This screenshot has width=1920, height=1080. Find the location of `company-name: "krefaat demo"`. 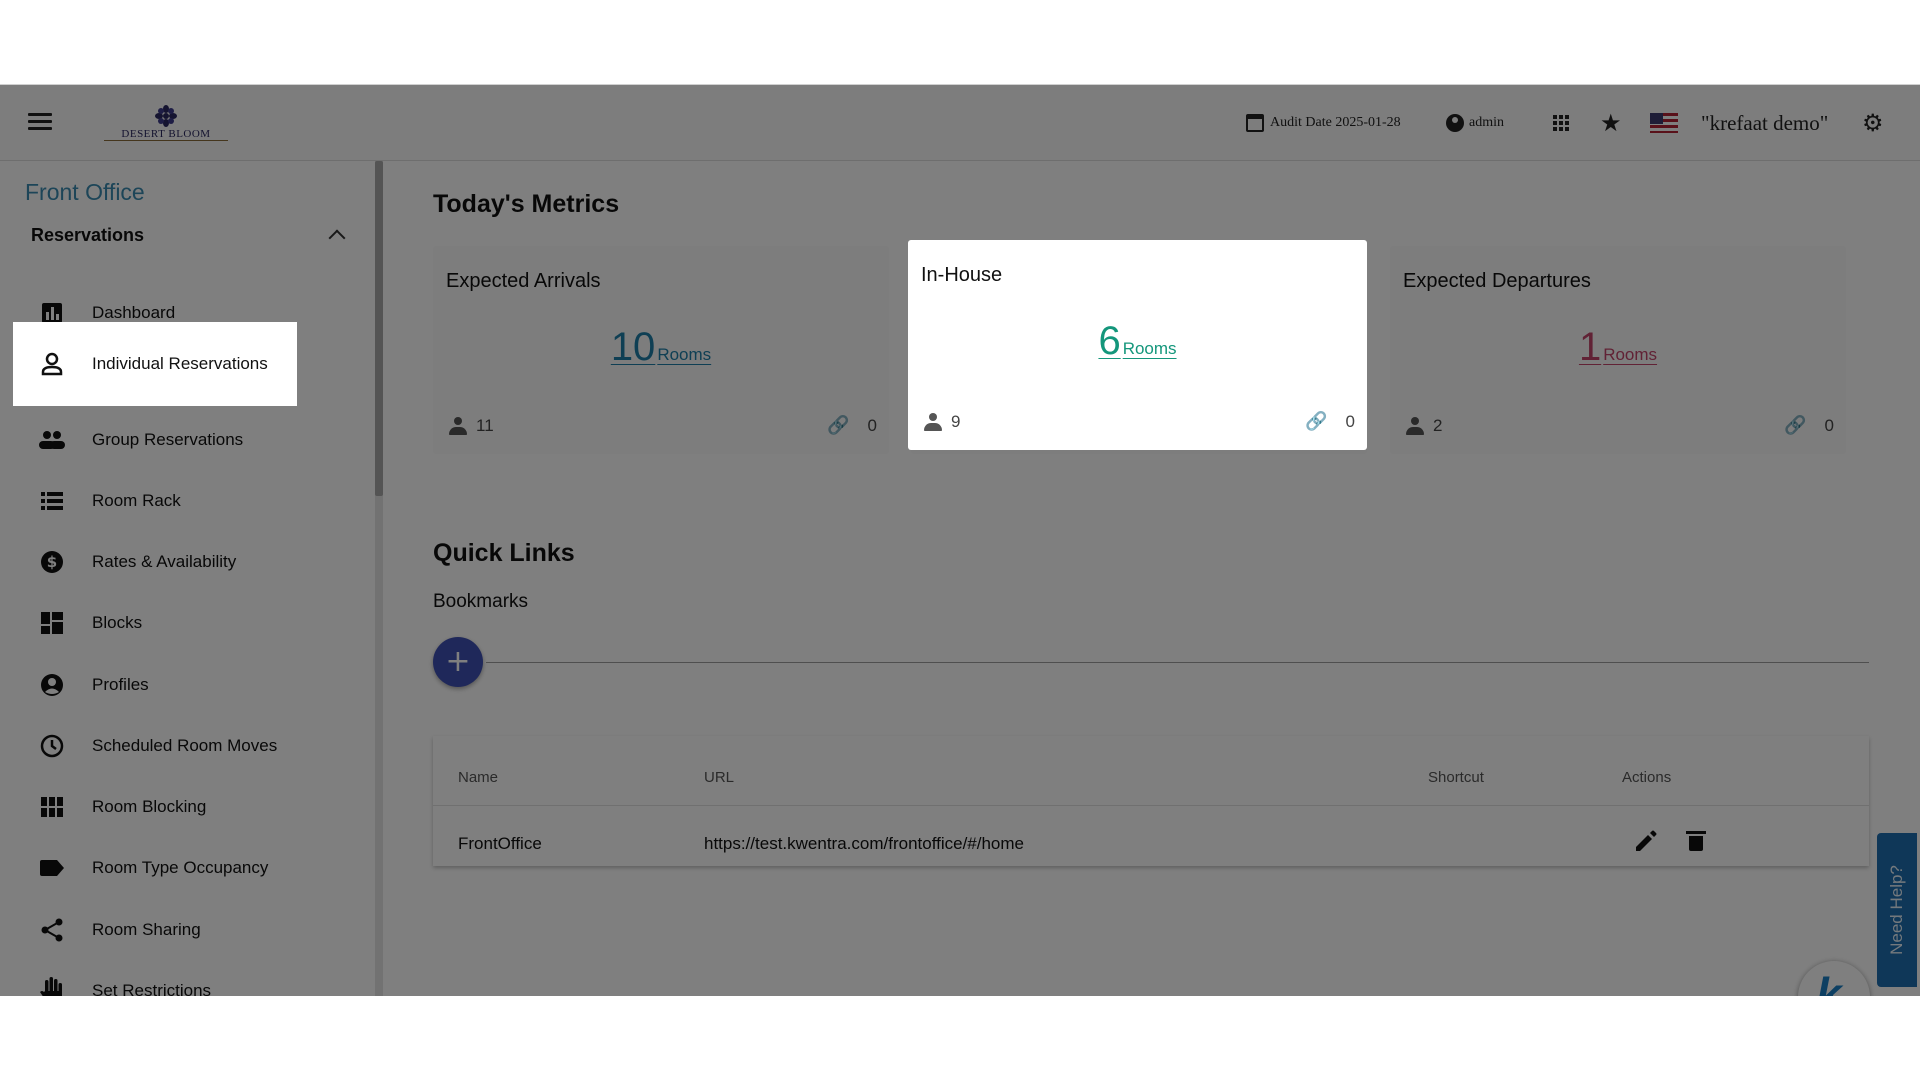

company-name: "krefaat demo" is located at coordinates (1764, 123).